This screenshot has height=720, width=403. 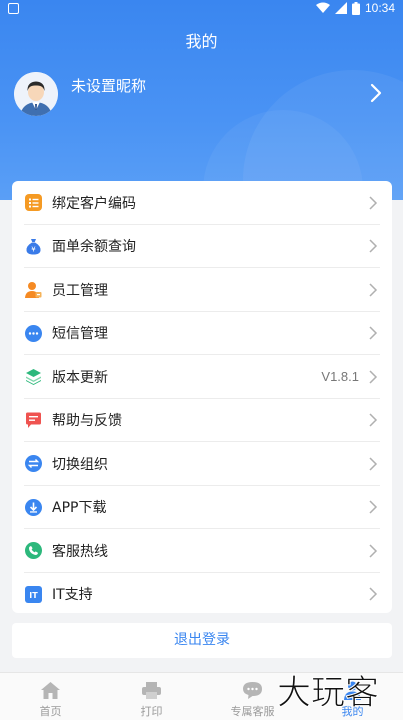 What do you see at coordinates (79, 508) in the screenshot?
I see `menu-item-label: APP下载` at bounding box center [79, 508].